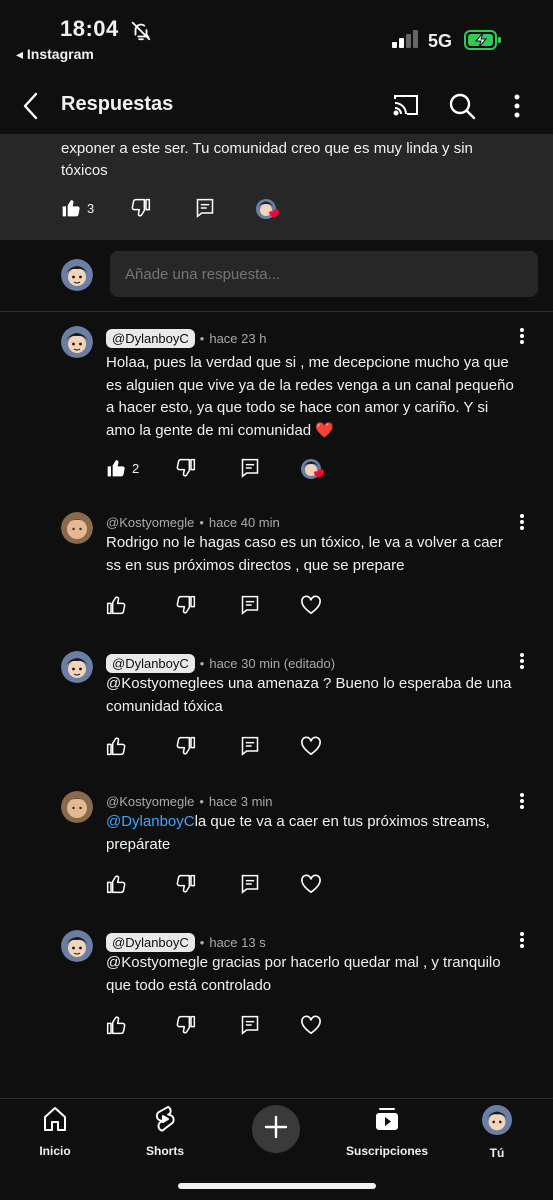 The image size is (553, 1200). I want to click on reply-time: hace 30 min (editado), so click(272, 663).